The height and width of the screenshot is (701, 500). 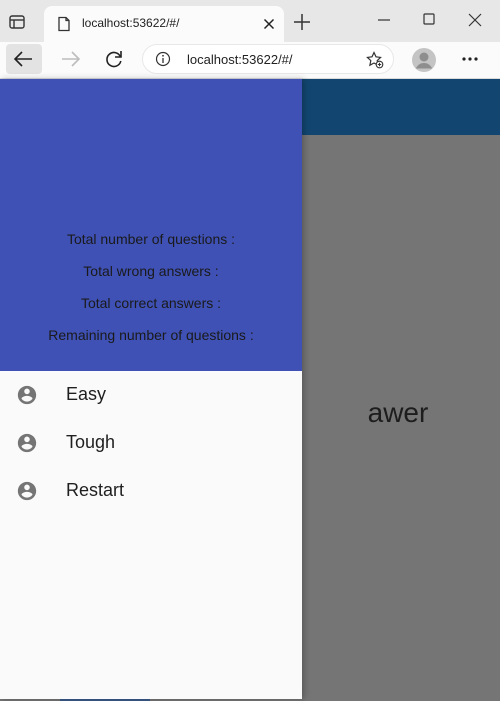 What do you see at coordinates (131, 23) in the screenshot?
I see `tab-title: localhost:53622/#/` at bounding box center [131, 23].